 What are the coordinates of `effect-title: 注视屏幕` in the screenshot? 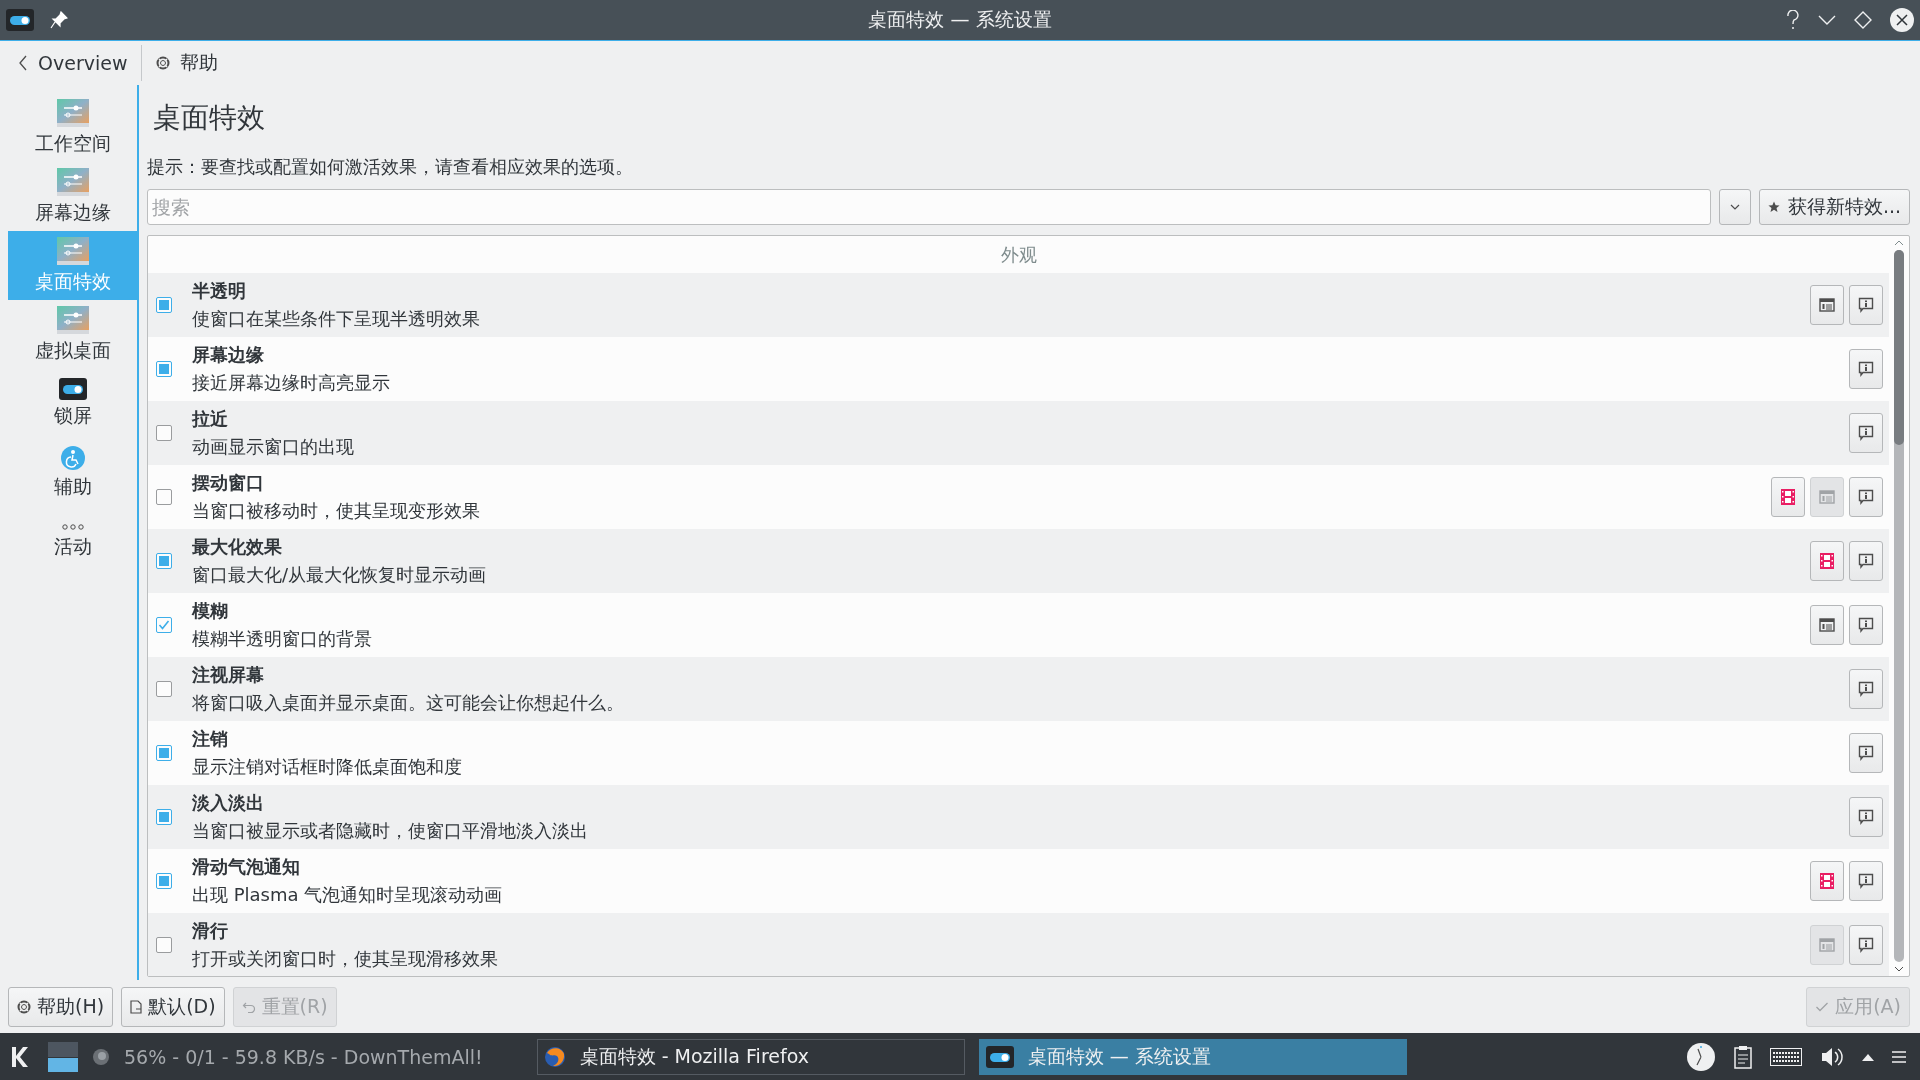 It's located at (228, 675).